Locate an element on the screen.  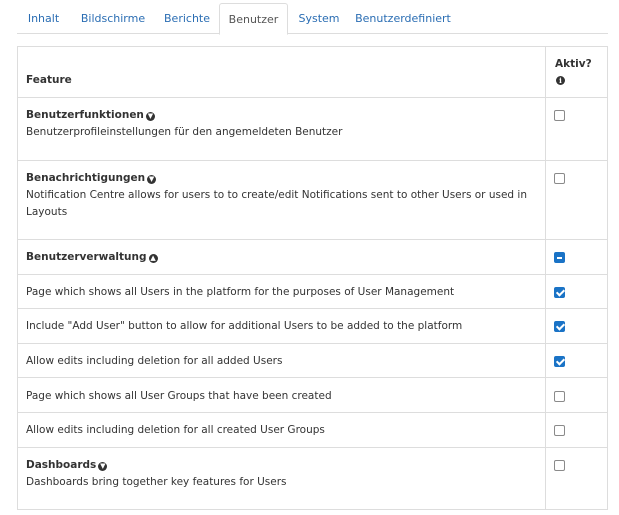
feature-title: Dashboards is located at coordinates (61, 465).